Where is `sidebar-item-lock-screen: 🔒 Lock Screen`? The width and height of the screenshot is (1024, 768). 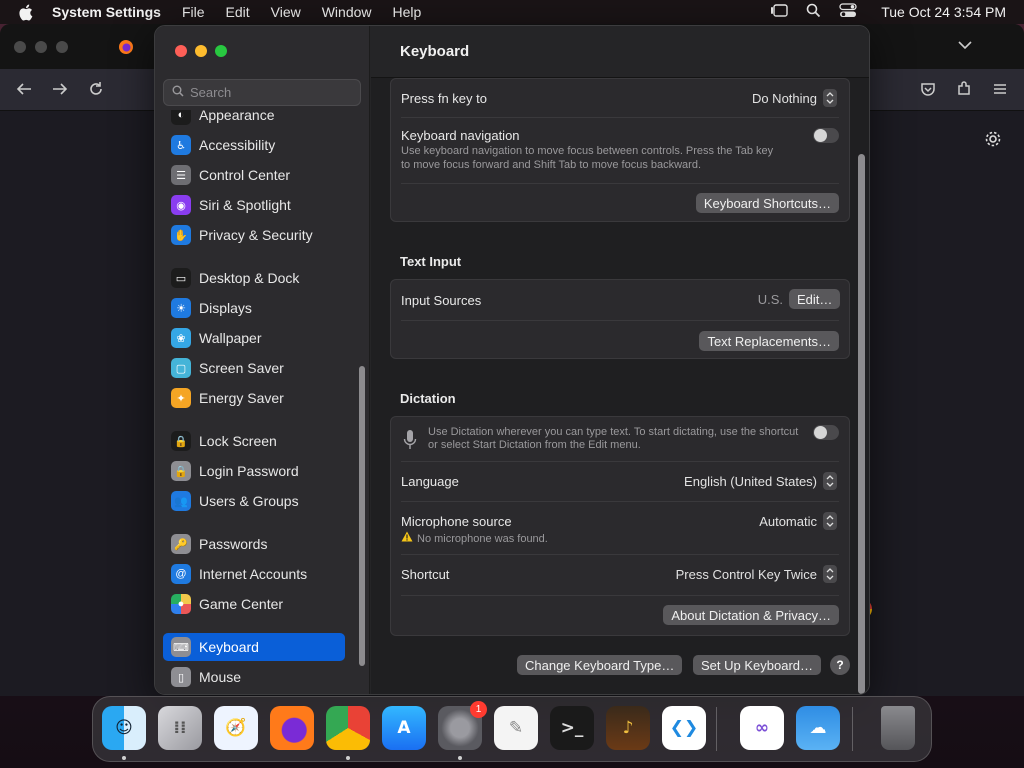 sidebar-item-lock-screen: 🔒 Lock Screen is located at coordinates (254, 441).